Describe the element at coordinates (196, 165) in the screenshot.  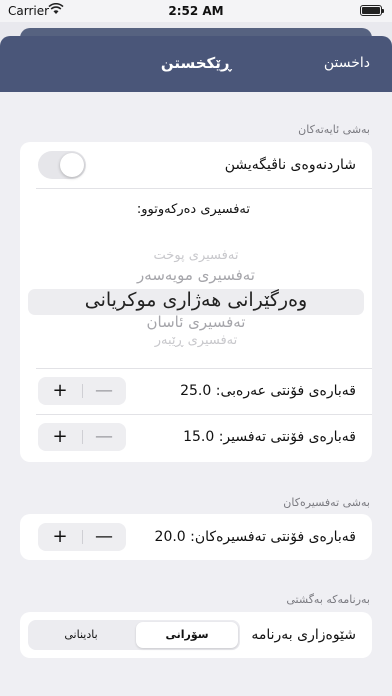
I see `hide-navigation-row: شاردنەوەی ناڤیگەیشن` at that location.